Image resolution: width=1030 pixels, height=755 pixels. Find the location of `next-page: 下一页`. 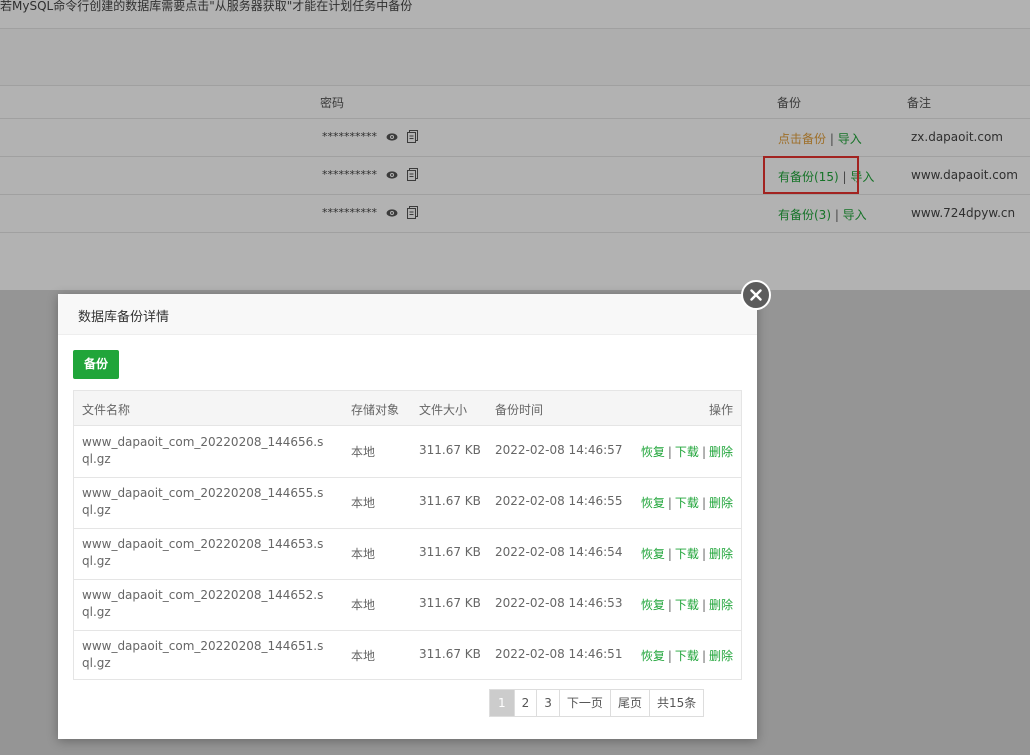

next-page: 下一页 is located at coordinates (585, 703).